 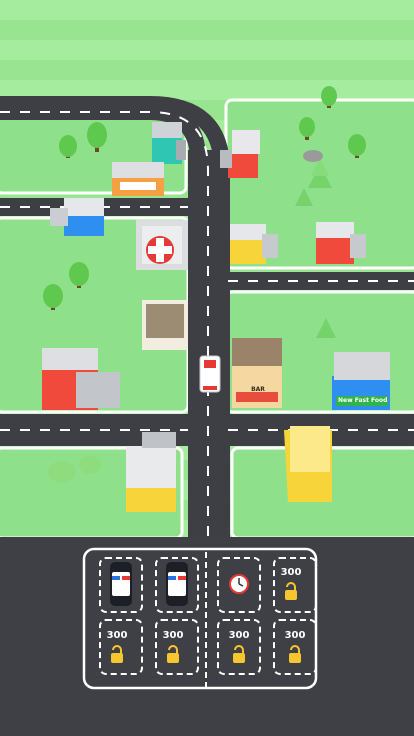 I want to click on fast-food-sign: New Fast Food, so click(x=363, y=400).